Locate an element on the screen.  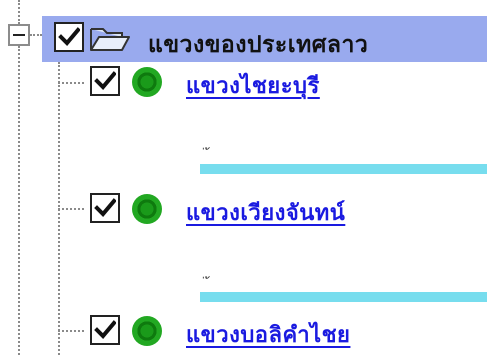
progress-marks: ่ ้ is located at coordinates (207, 157).